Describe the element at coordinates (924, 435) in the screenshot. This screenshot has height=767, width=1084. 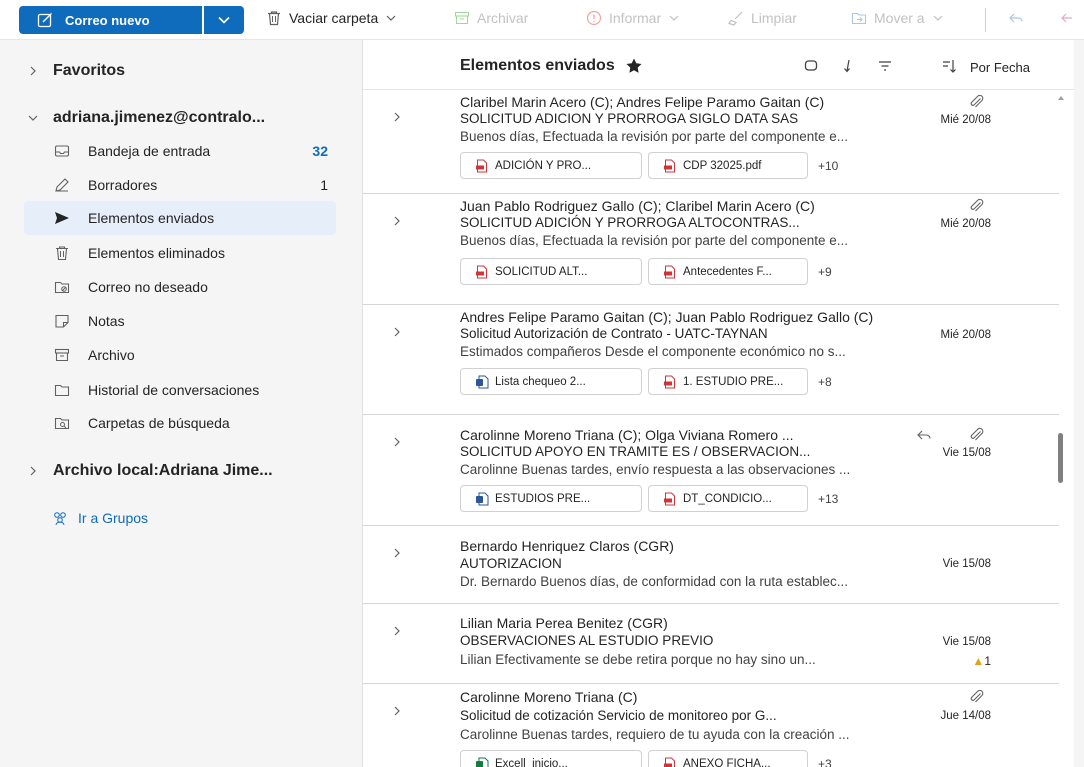
I see `reply-icon` at that location.